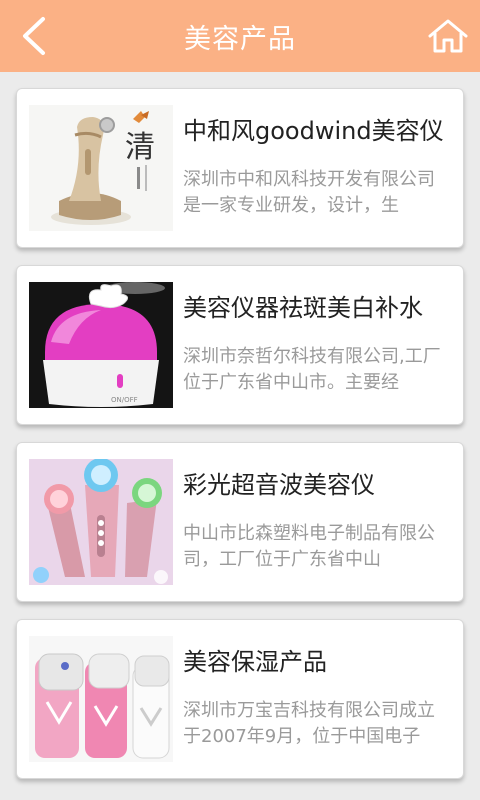 The width and height of the screenshot is (480, 800). Describe the element at coordinates (313, 131) in the screenshot. I see `product-title: 中和风goodwind美容仪` at that location.